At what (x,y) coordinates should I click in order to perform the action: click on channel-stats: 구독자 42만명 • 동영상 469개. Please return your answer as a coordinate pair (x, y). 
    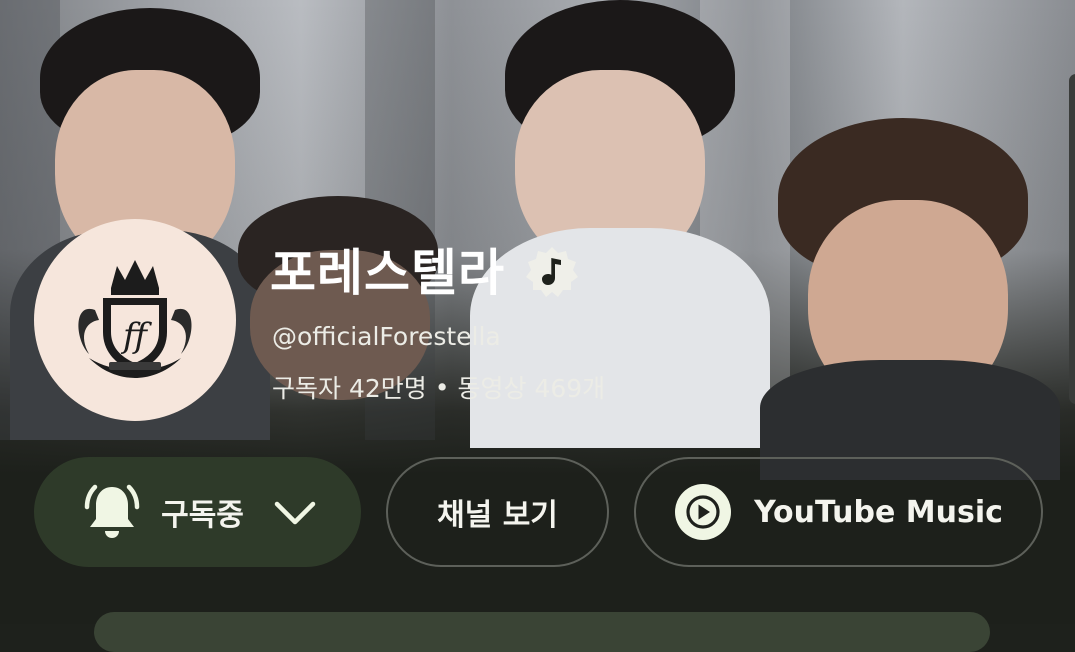
    Looking at the image, I should click on (438, 387).